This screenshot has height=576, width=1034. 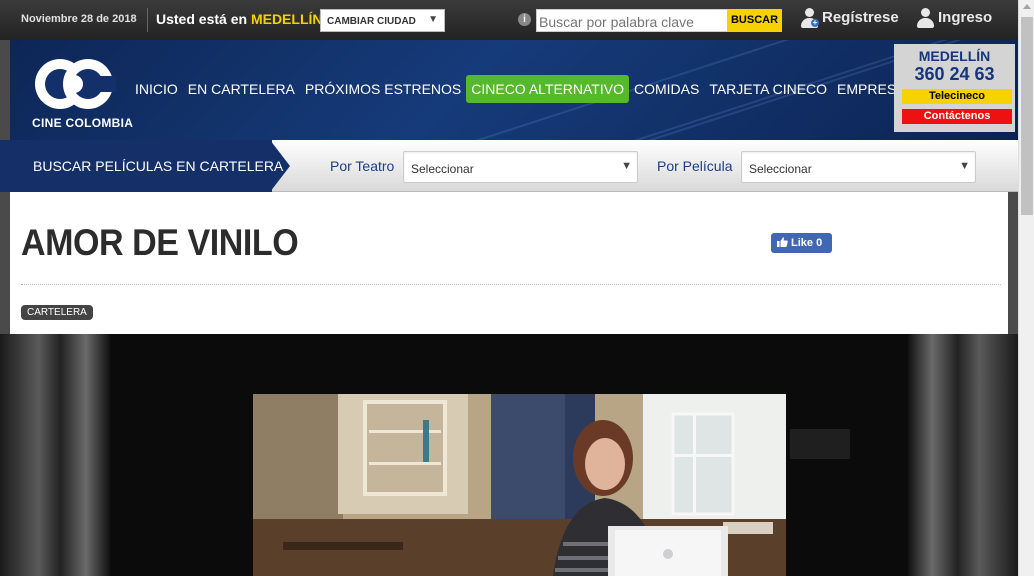 What do you see at coordinates (57, 312) in the screenshot?
I see `category-tag: CARTELERA` at bounding box center [57, 312].